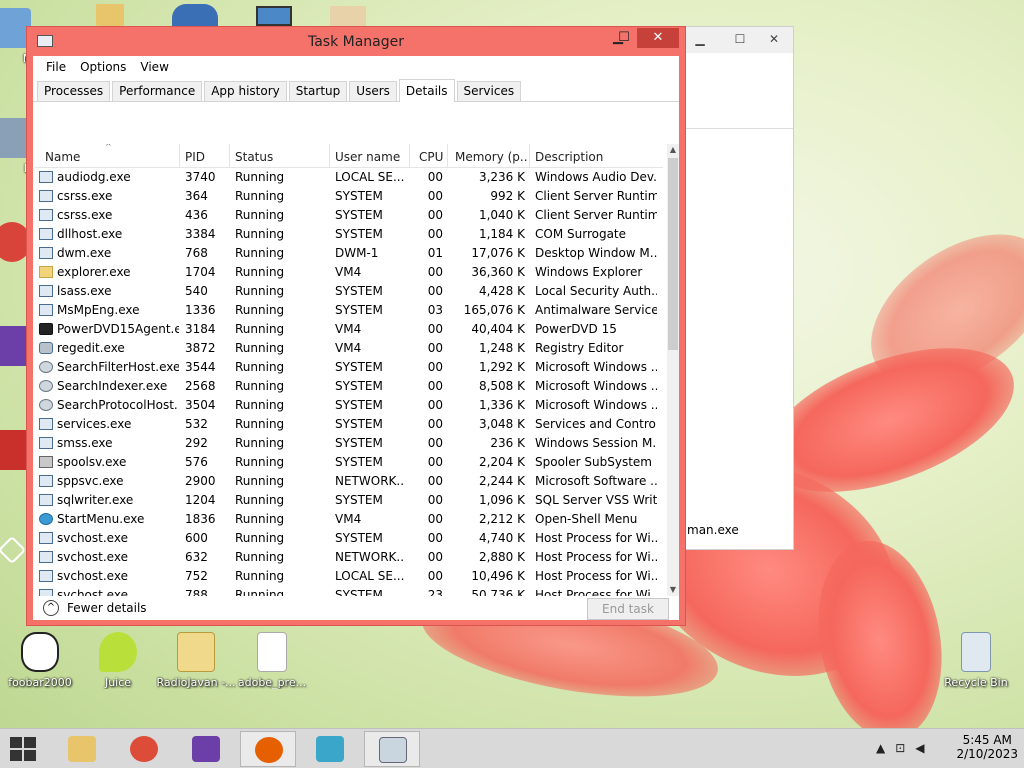 Image resolution: width=1024 pixels, height=768 pixels. Describe the element at coordinates (367, 157) in the screenshot. I see `column-header-user-name: User name` at that location.